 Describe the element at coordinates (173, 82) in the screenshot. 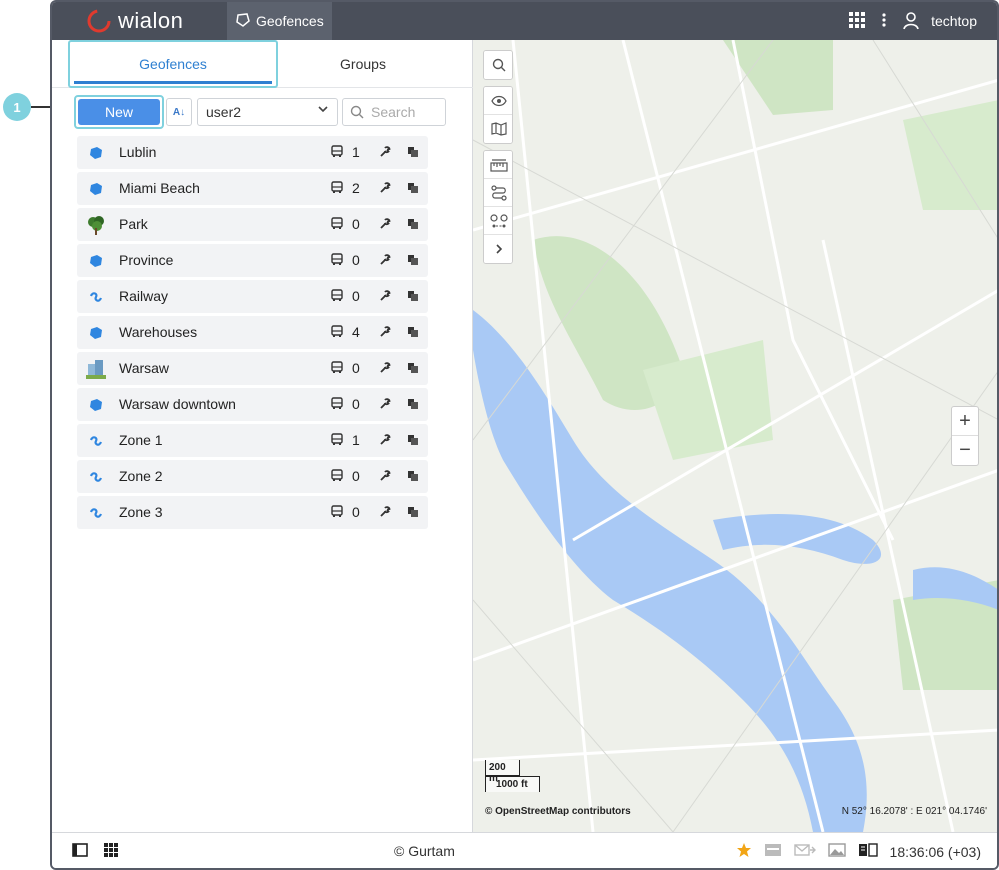

I see `active-tab-indicator` at that location.